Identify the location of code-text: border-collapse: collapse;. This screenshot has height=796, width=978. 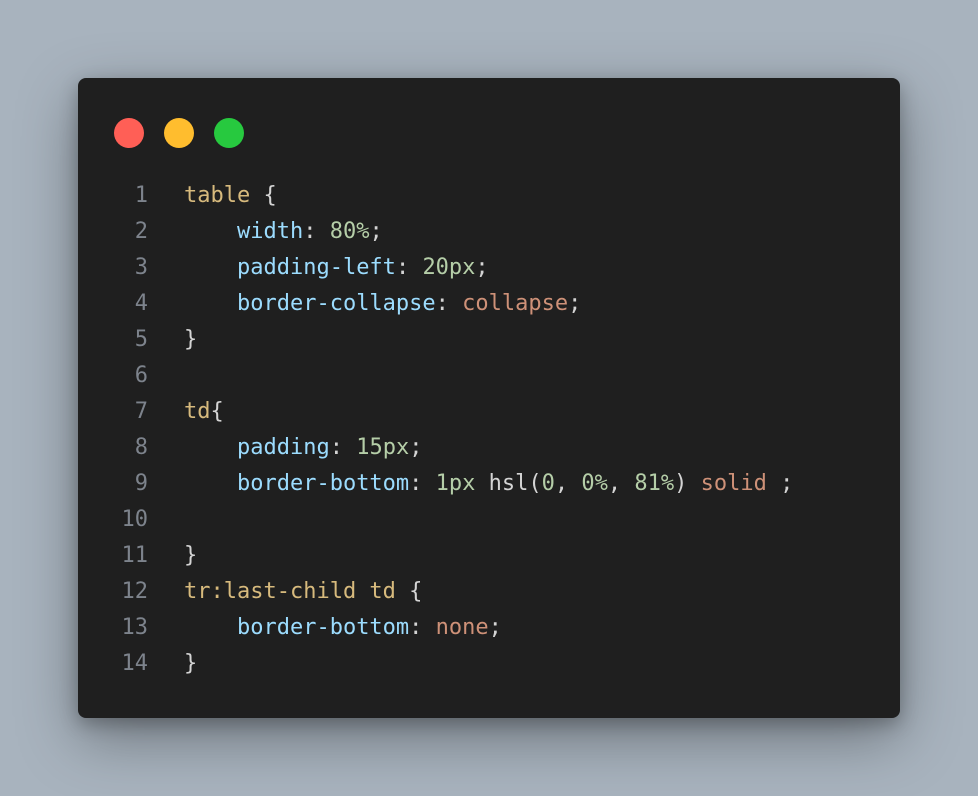
(364, 303).